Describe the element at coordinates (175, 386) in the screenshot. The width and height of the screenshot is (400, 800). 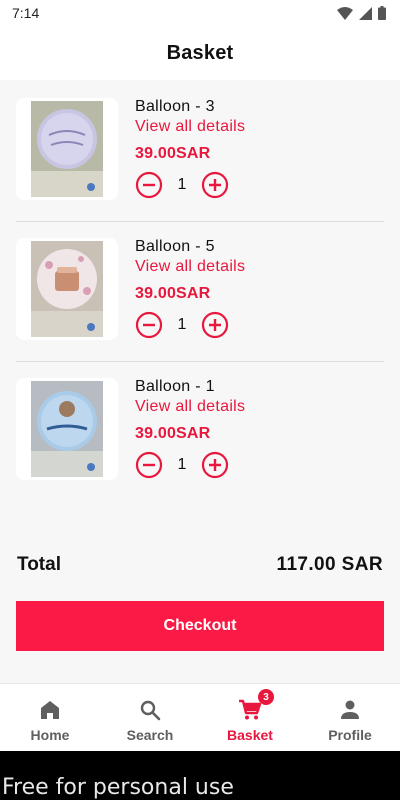
I see `item-name: Balloon - 1` at that location.